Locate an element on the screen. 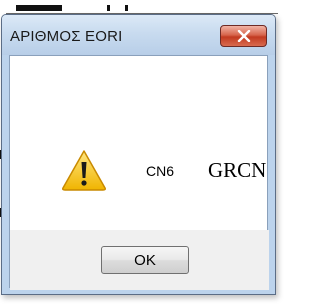  message-value-text: GRCN is located at coordinates (237, 170).